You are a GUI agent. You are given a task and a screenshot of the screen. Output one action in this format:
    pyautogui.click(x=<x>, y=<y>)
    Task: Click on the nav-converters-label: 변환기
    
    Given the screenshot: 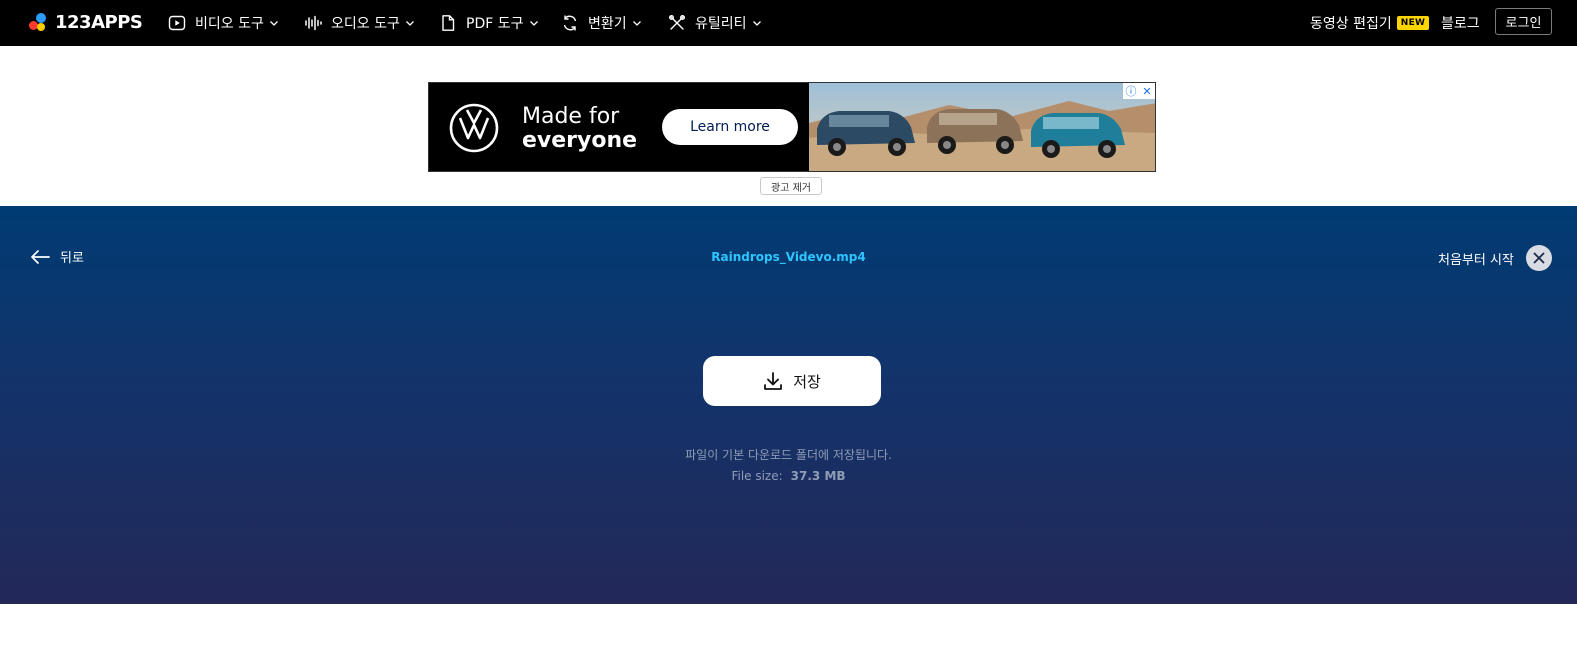 What is the action you would take?
    pyautogui.click(x=607, y=24)
    